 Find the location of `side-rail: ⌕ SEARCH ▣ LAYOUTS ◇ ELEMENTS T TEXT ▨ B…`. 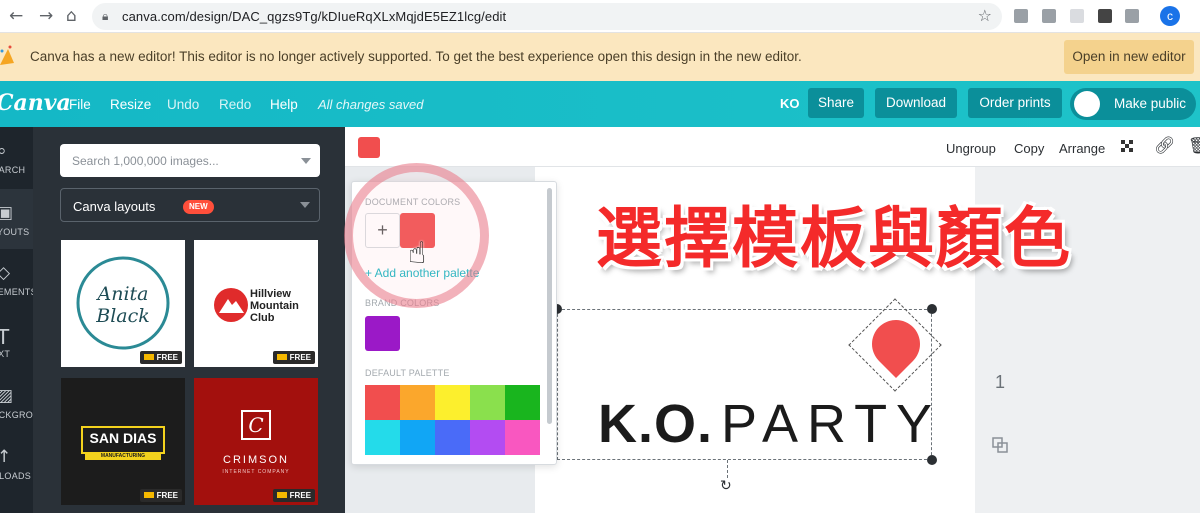

side-rail: ⌕ SEARCH ▣ LAYOUTS ◇ ELEMENTS T TEXT ▨ B… is located at coordinates (26, 320).